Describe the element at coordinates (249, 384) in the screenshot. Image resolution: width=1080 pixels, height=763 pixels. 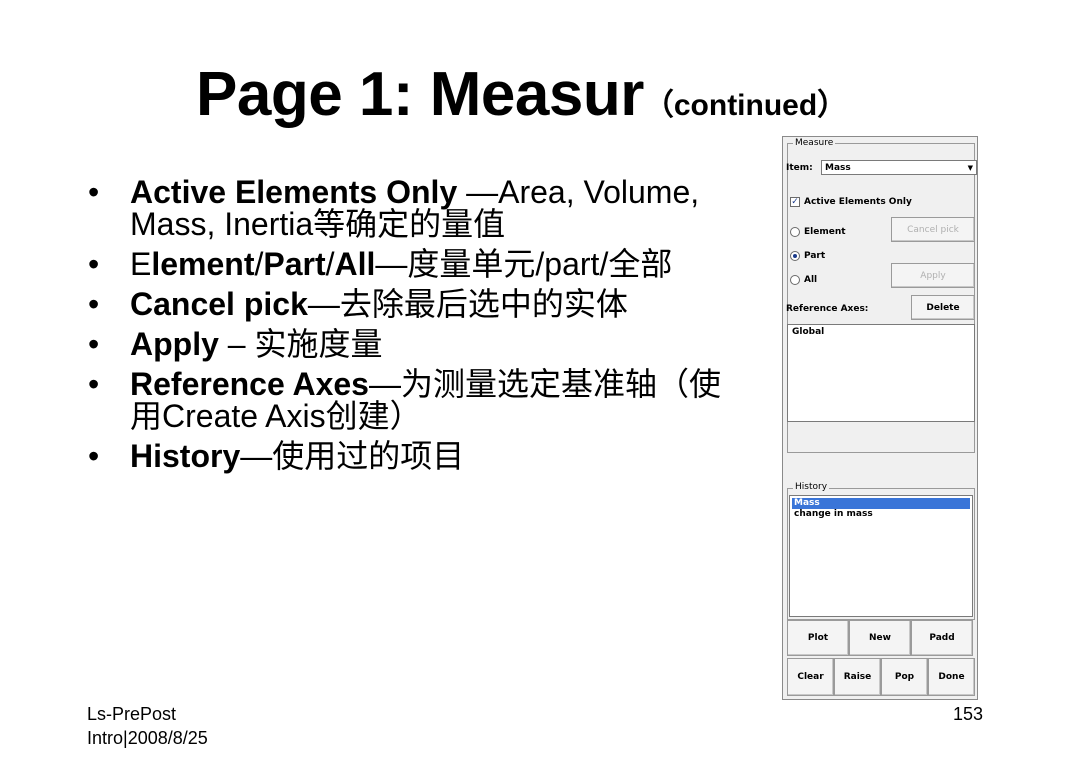
I see `bullet-keyword: Reference Axes` at that location.